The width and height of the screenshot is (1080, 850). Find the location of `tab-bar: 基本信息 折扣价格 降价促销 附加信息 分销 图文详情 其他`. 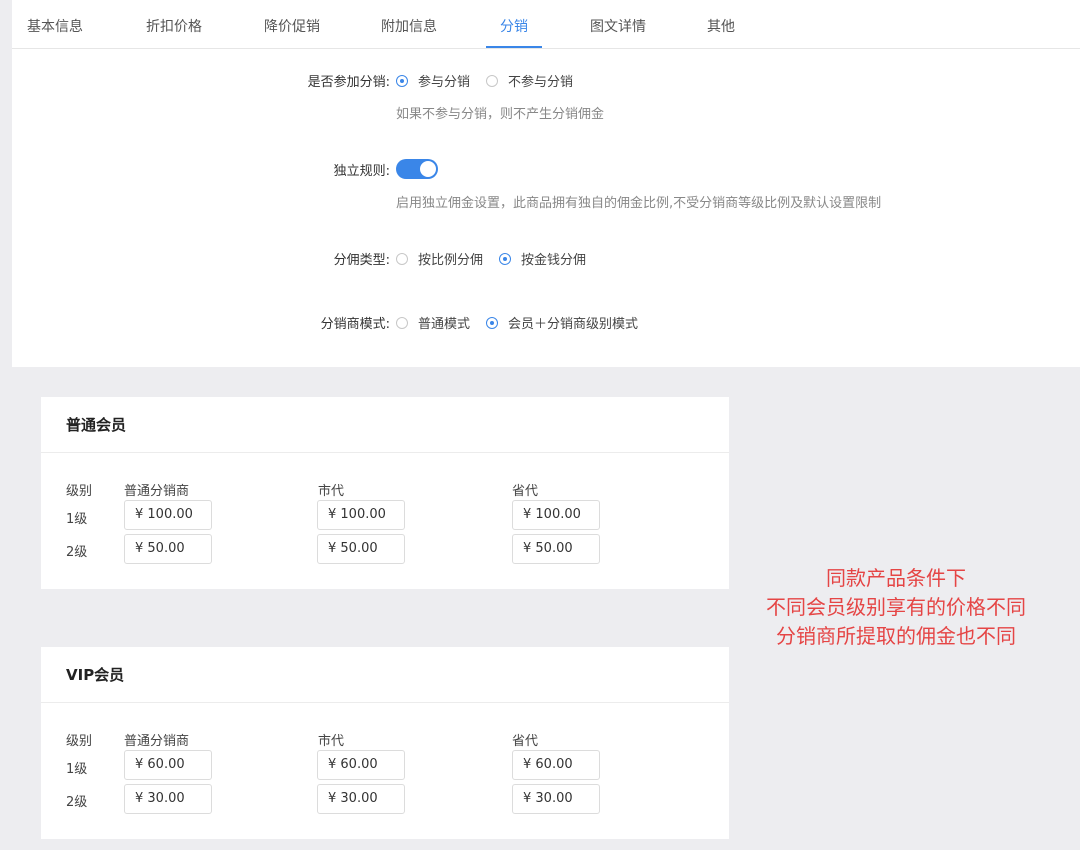

tab-bar: 基本信息 折扣价格 降价促销 附加信息 分销 图文详情 其他 is located at coordinates (546, 24).